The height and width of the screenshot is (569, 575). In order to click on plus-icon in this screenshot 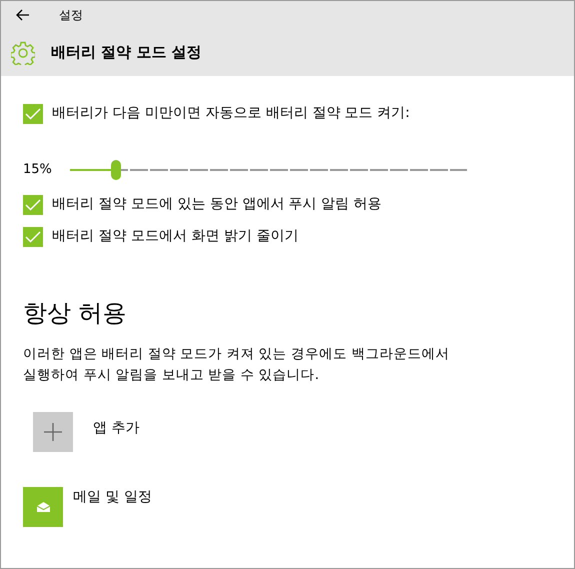, I will do `click(53, 431)`.